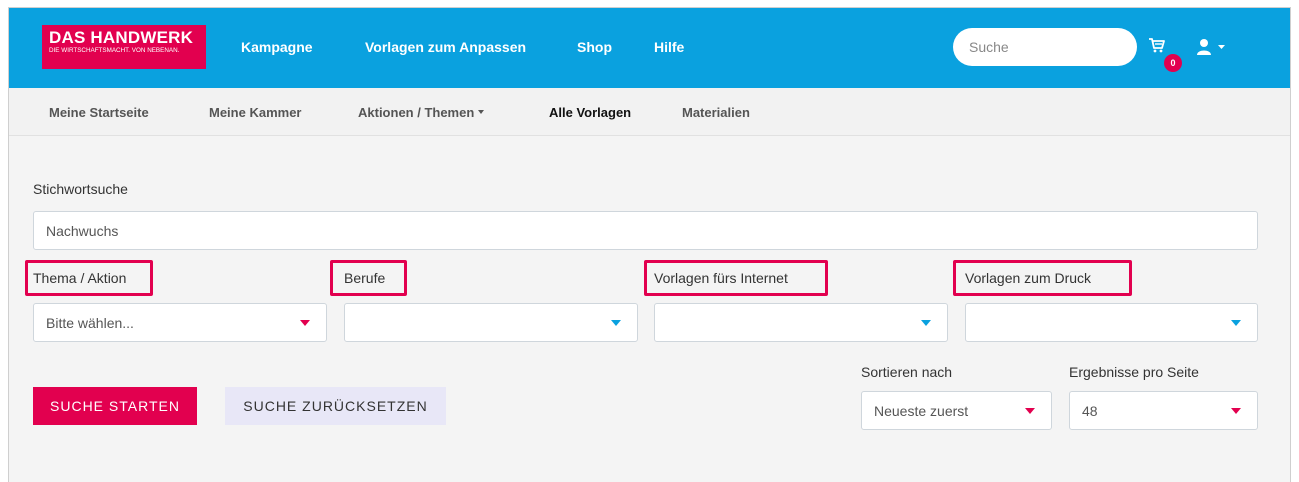 The height and width of the screenshot is (482, 1299). Describe the element at coordinates (1212, 47) in the screenshot. I see `user-menu-icon` at that location.